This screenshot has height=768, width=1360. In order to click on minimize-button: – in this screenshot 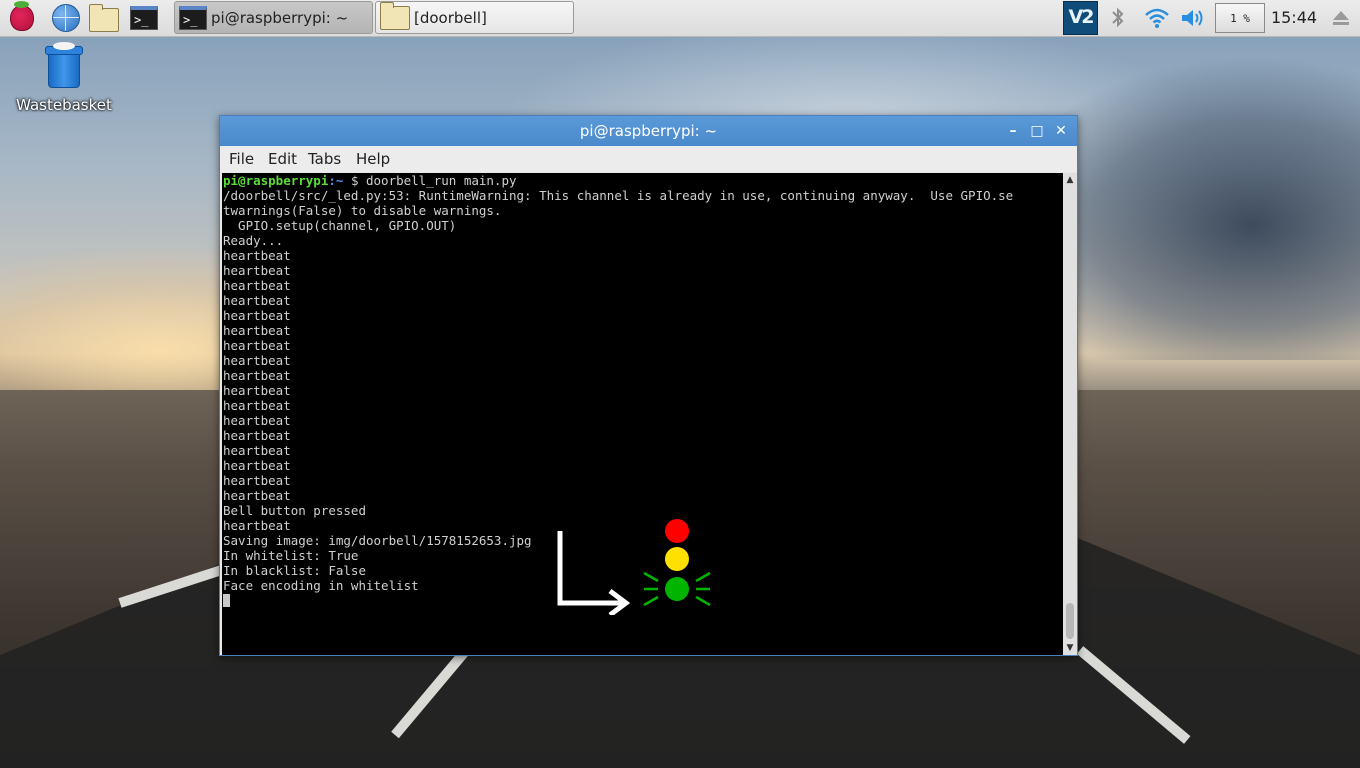, I will do `click(1013, 131)`.